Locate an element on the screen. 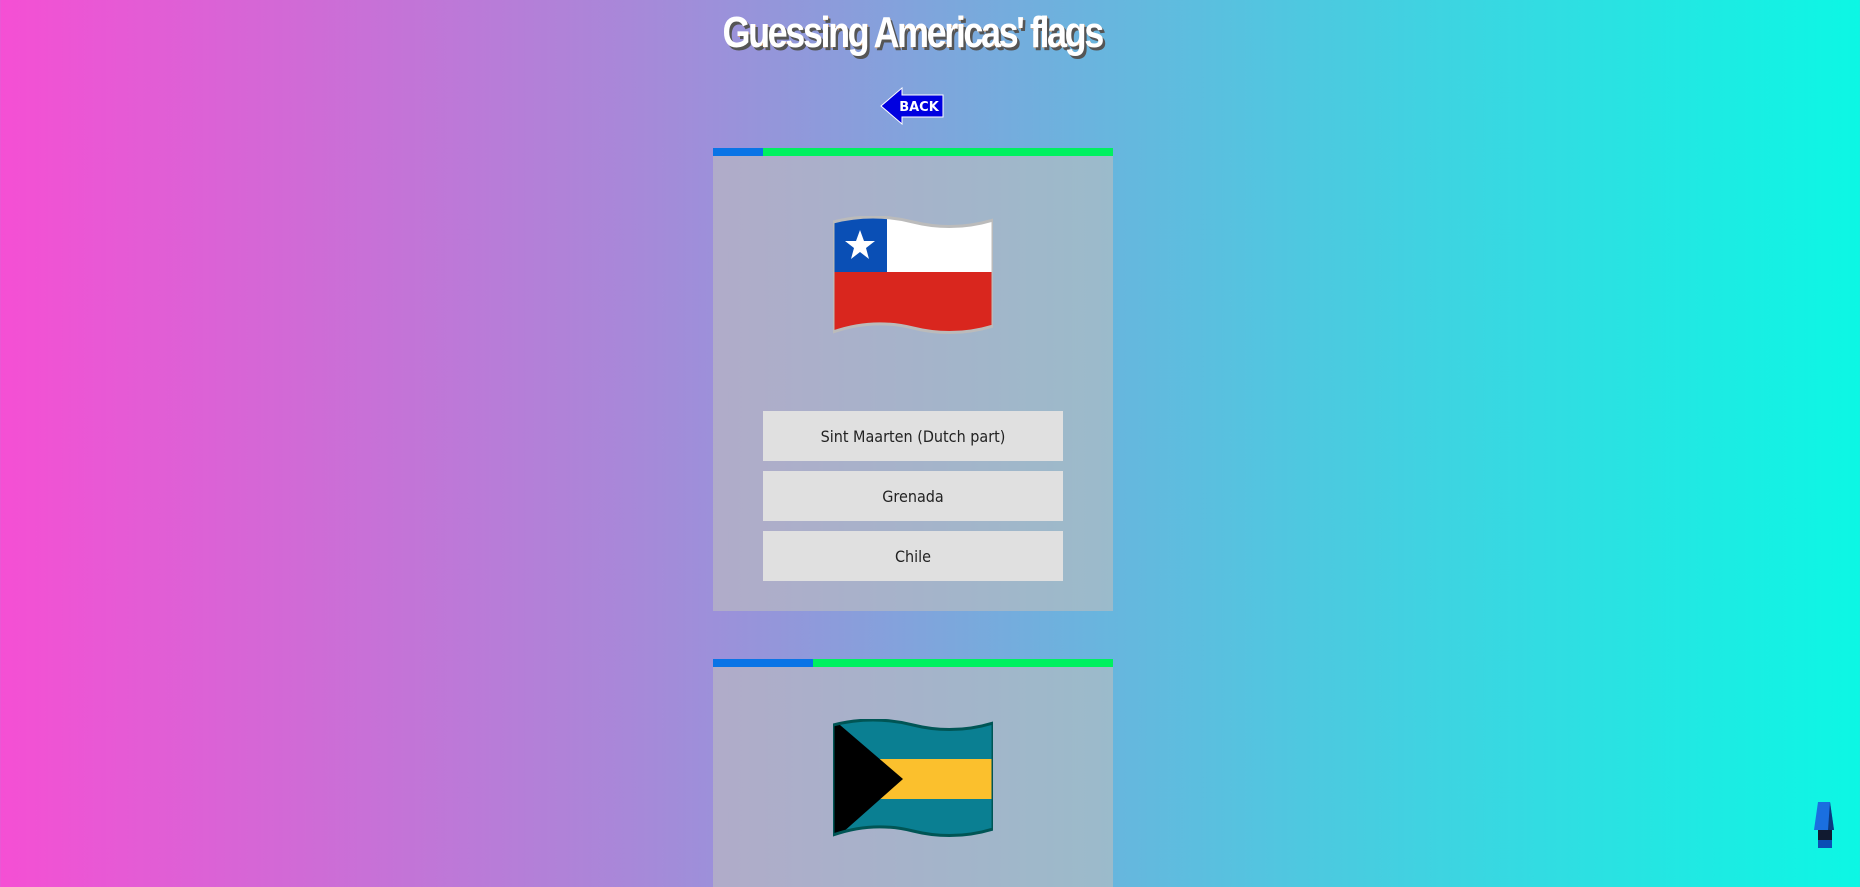 The image size is (1860, 887). scroll-to-top-button is located at coordinates (1823, 825).